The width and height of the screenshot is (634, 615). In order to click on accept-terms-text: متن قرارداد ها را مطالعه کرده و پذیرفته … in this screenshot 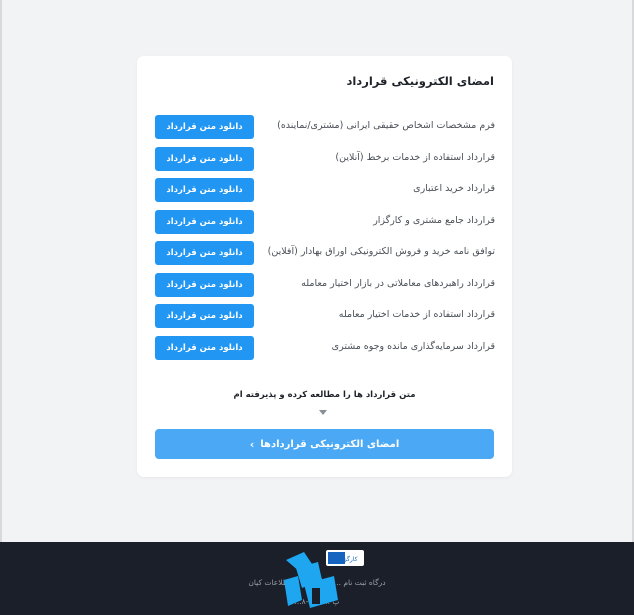, I will do `click(324, 395)`.